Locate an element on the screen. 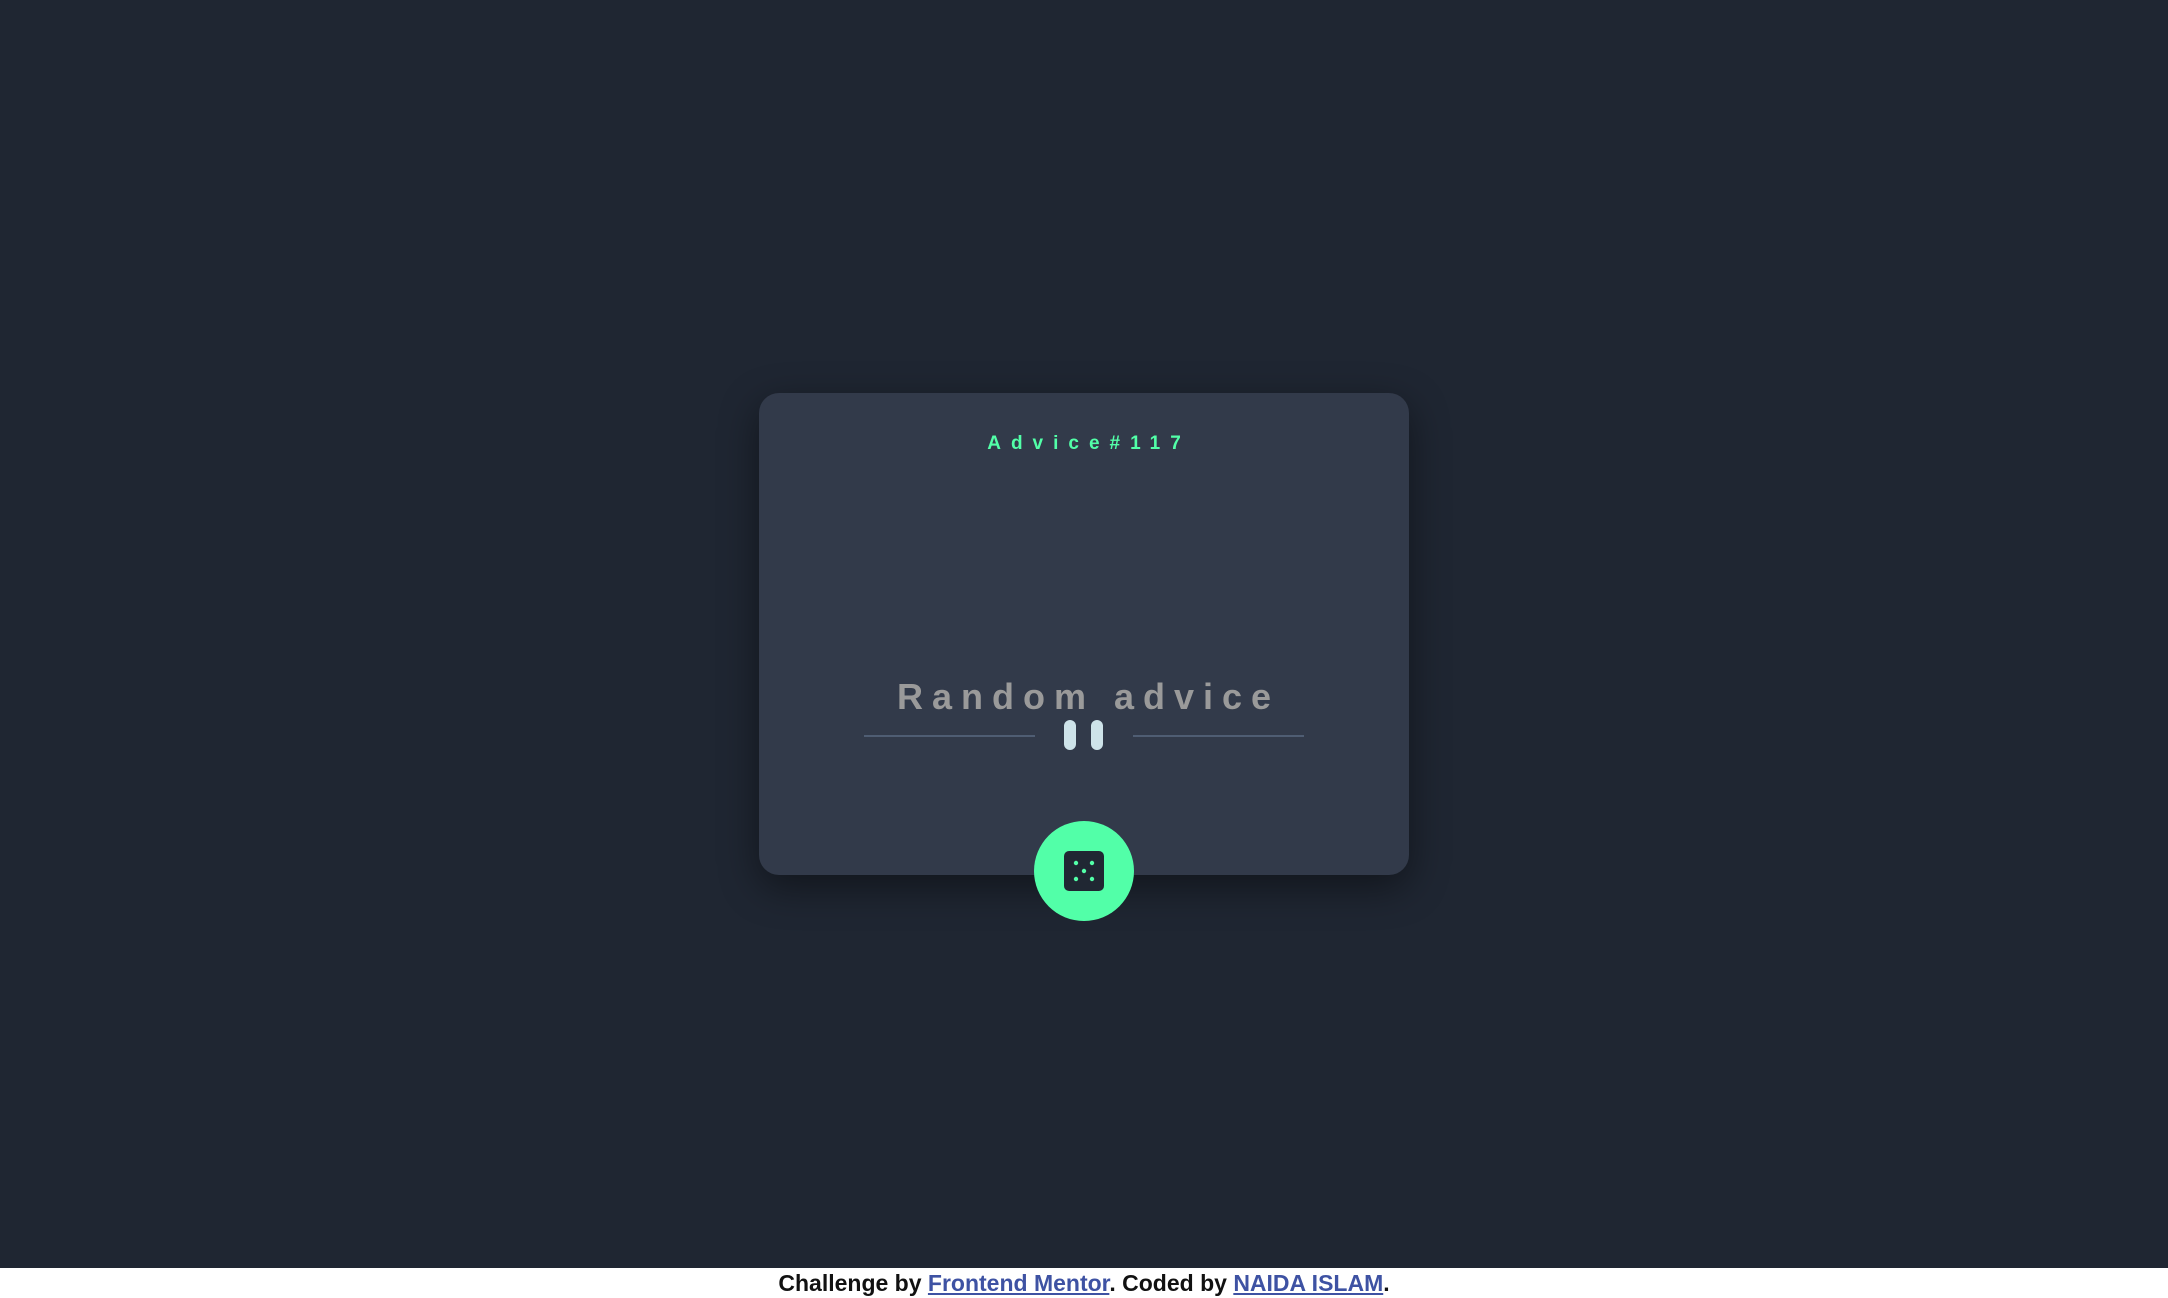 The width and height of the screenshot is (2168, 1298). pattern-divider is located at coordinates (1084, 736).